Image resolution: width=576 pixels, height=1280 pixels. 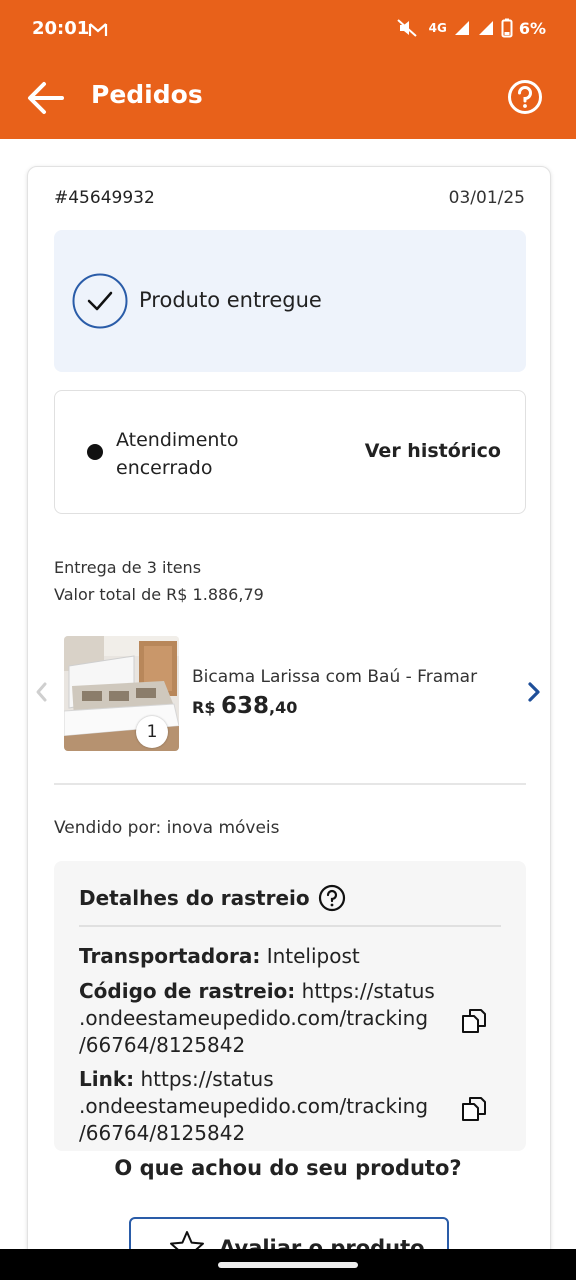 I want to click on tracking-title: Detalhes do rastreio, so click(x=212, y=898).